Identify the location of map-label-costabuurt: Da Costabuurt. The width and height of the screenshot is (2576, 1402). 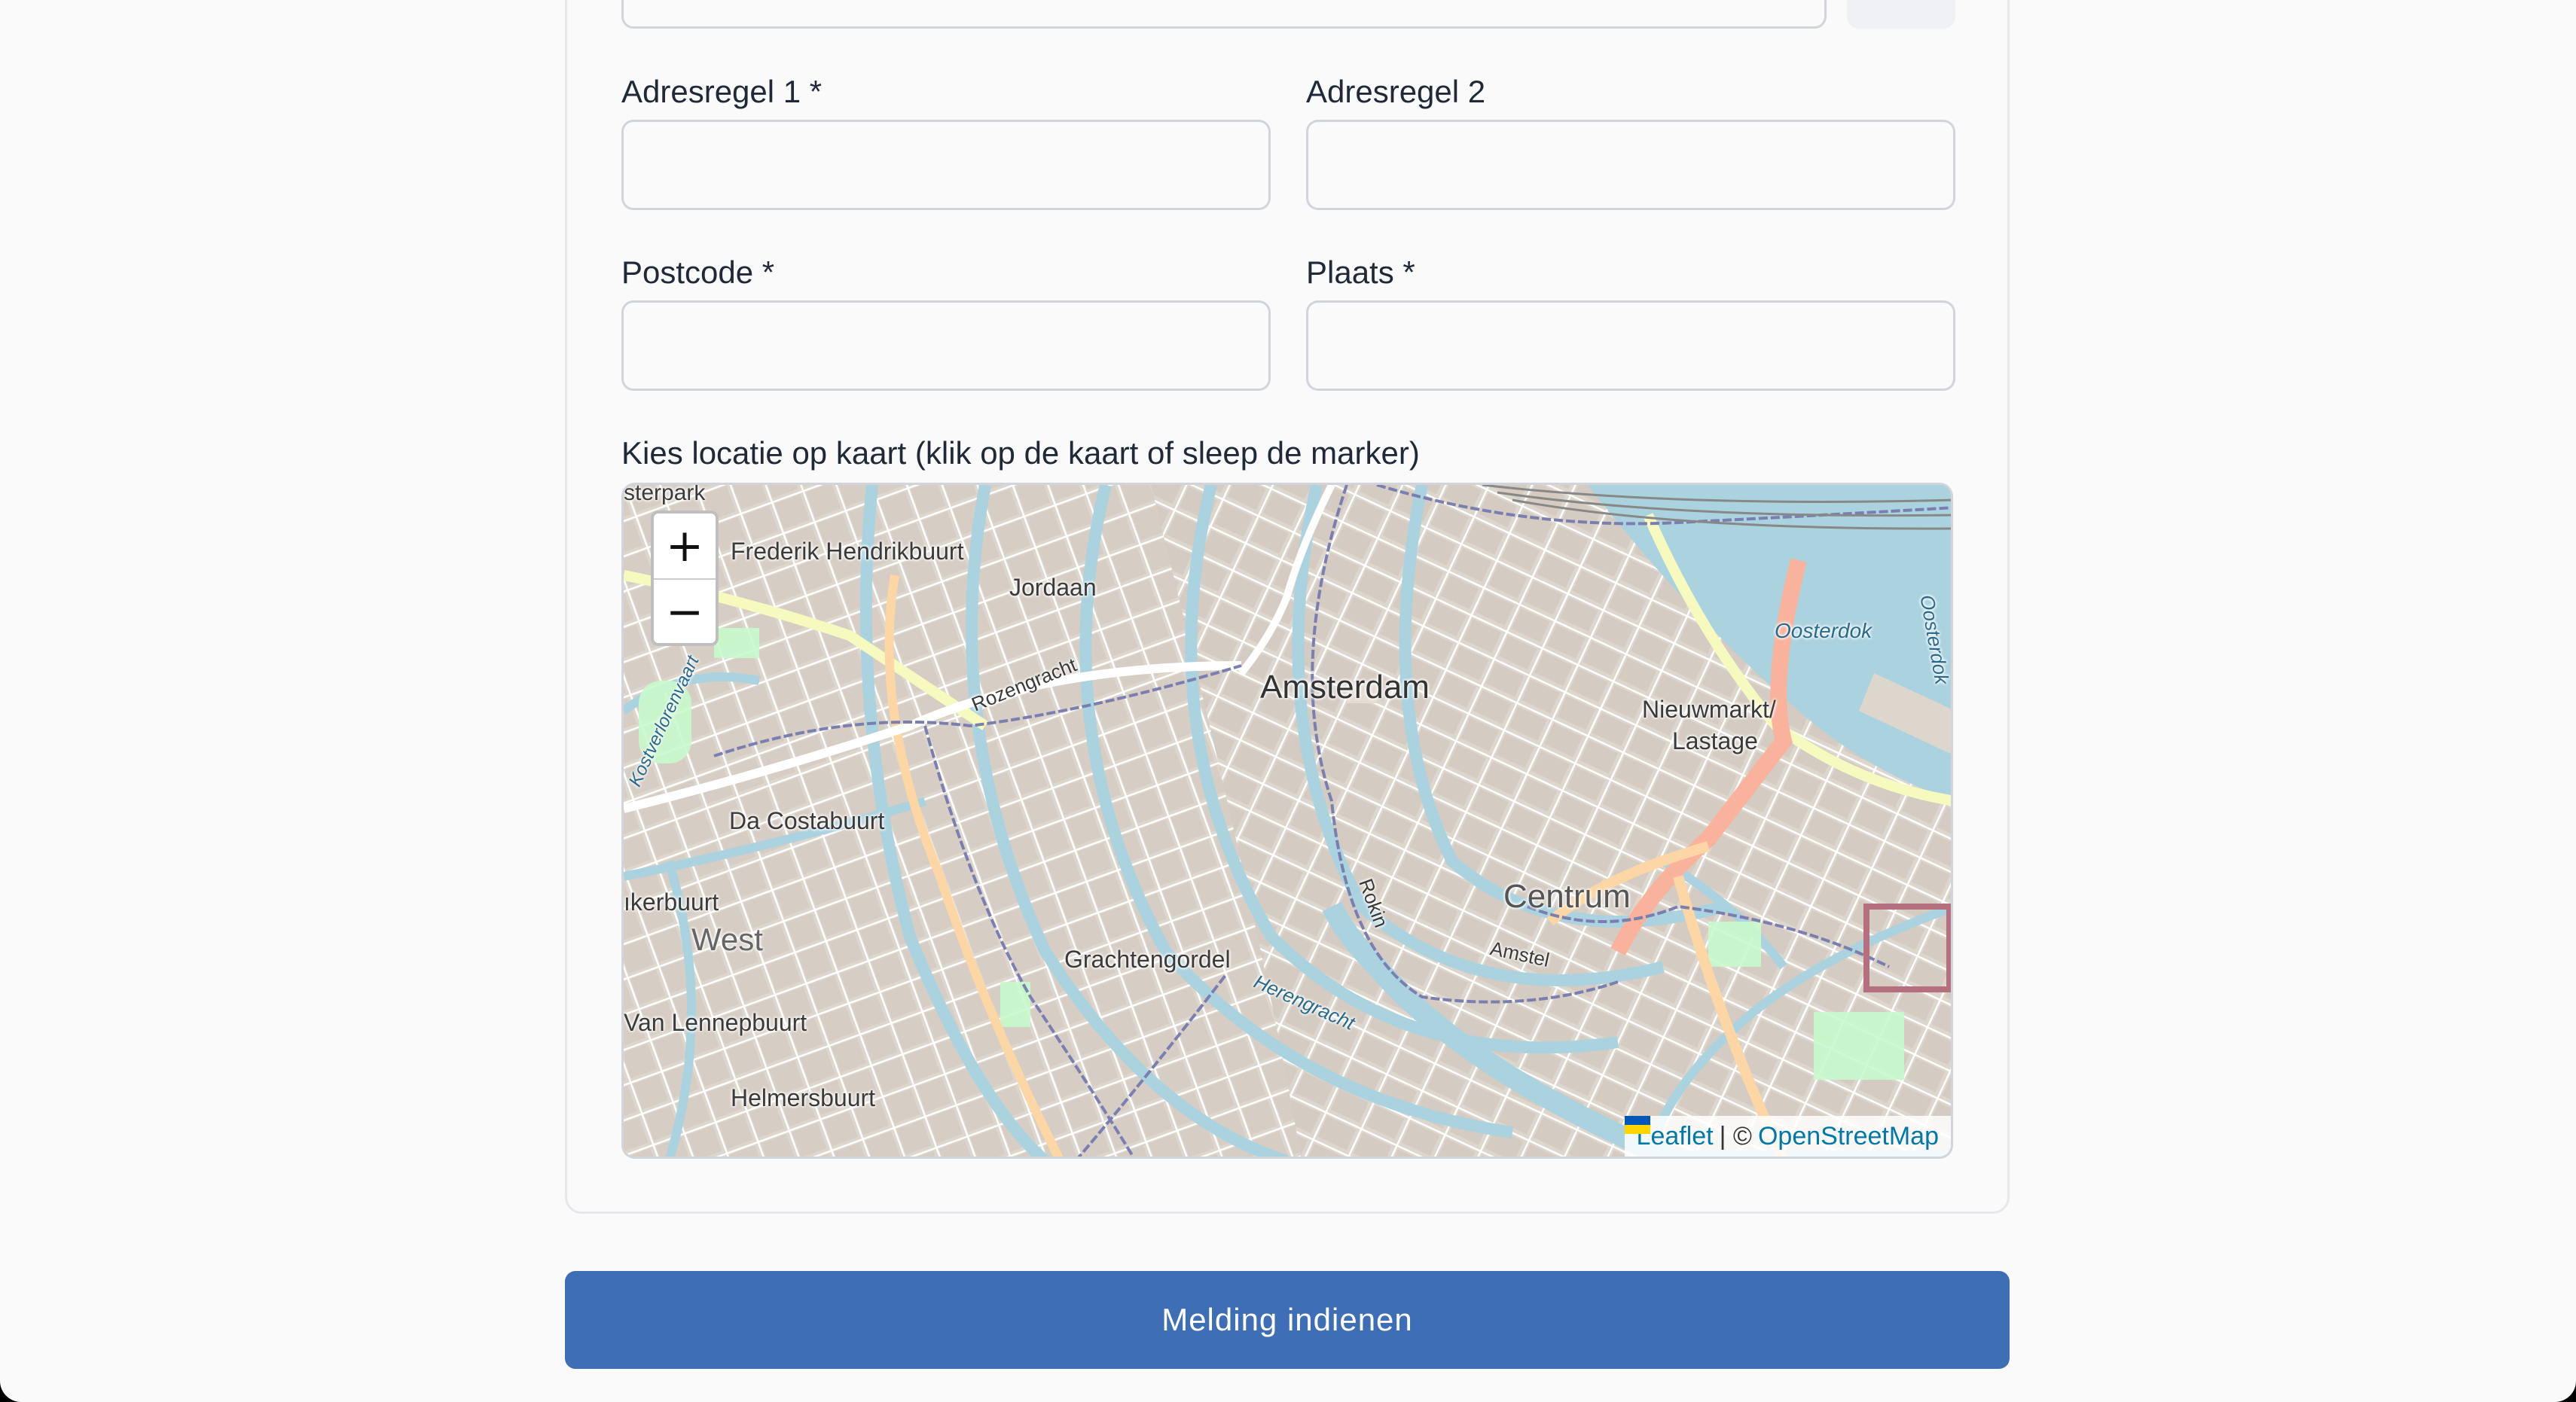
(807, 820).